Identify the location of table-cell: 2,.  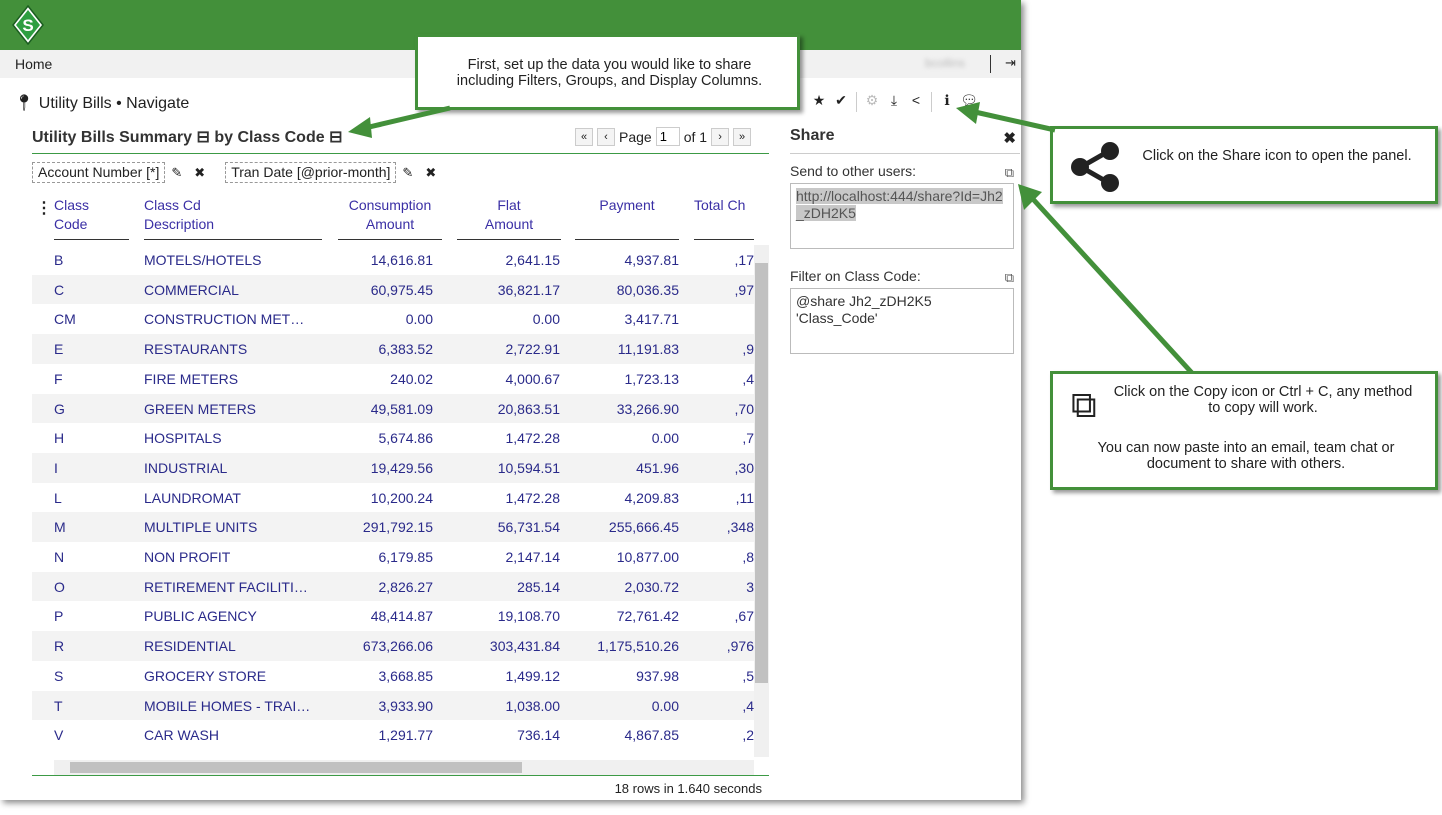
(748, 735).